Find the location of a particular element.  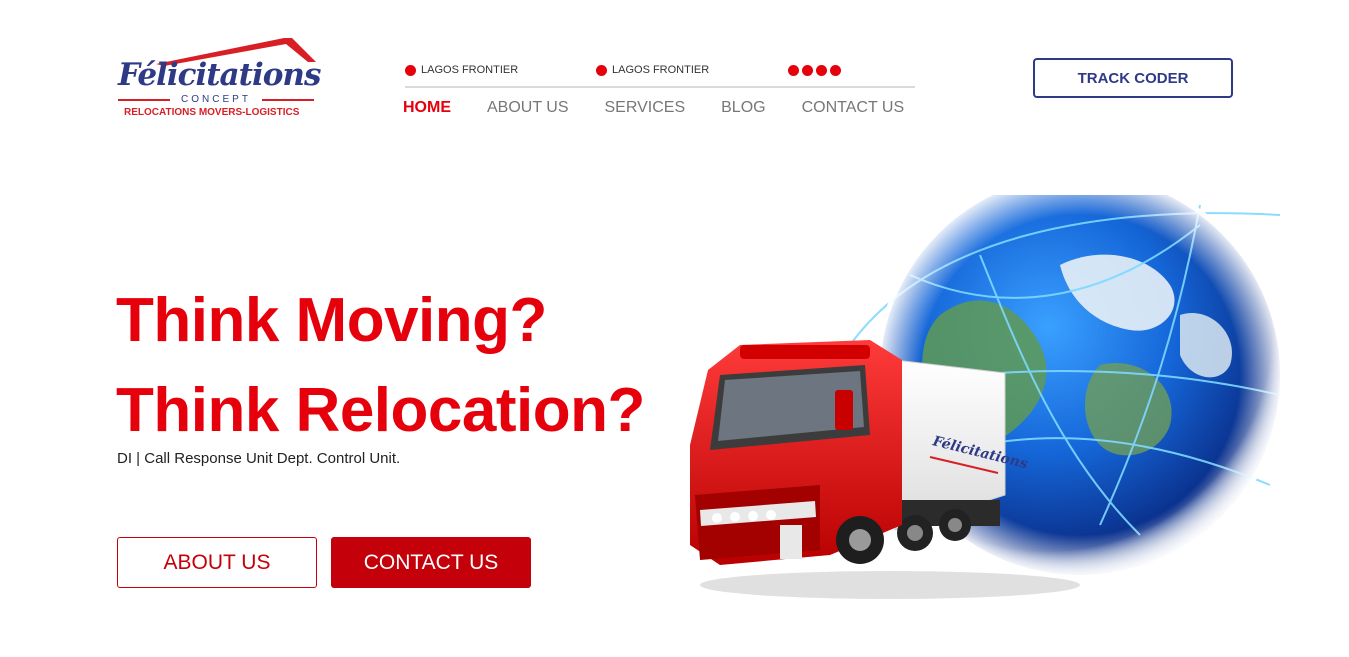

nav-about-us: ABOUT US is located at coordinates (528, 108).